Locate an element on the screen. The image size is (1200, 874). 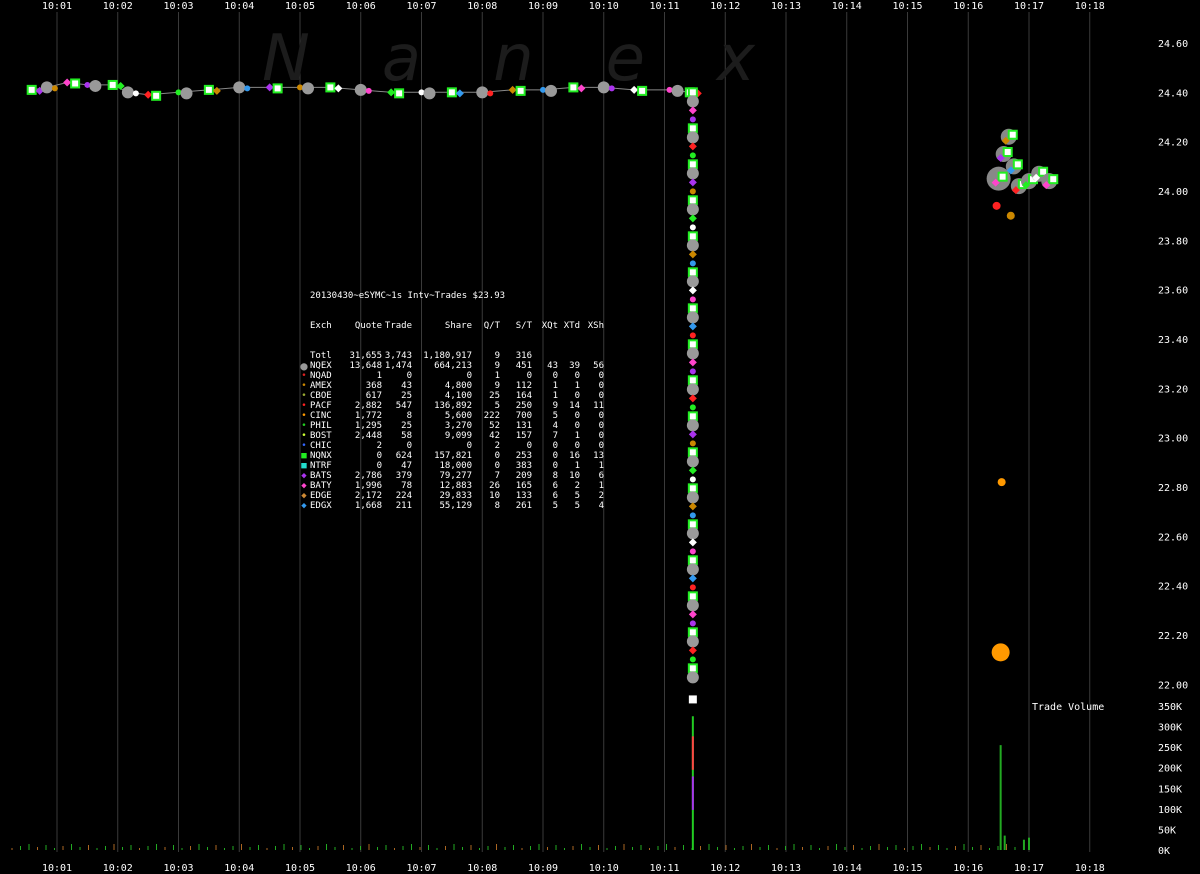
stats-title: 20130430~eSYMC~1s Intv~Trades $23.93 is located at coordinates (408, 296).